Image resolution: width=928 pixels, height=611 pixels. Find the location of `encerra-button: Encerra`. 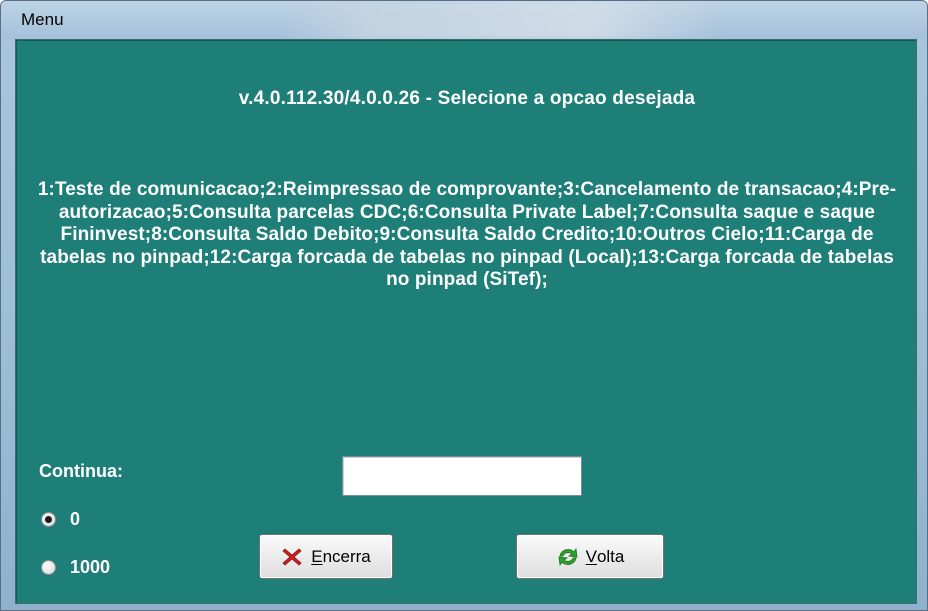

encerra-button: Encerra is located at coordinates (326, 556).